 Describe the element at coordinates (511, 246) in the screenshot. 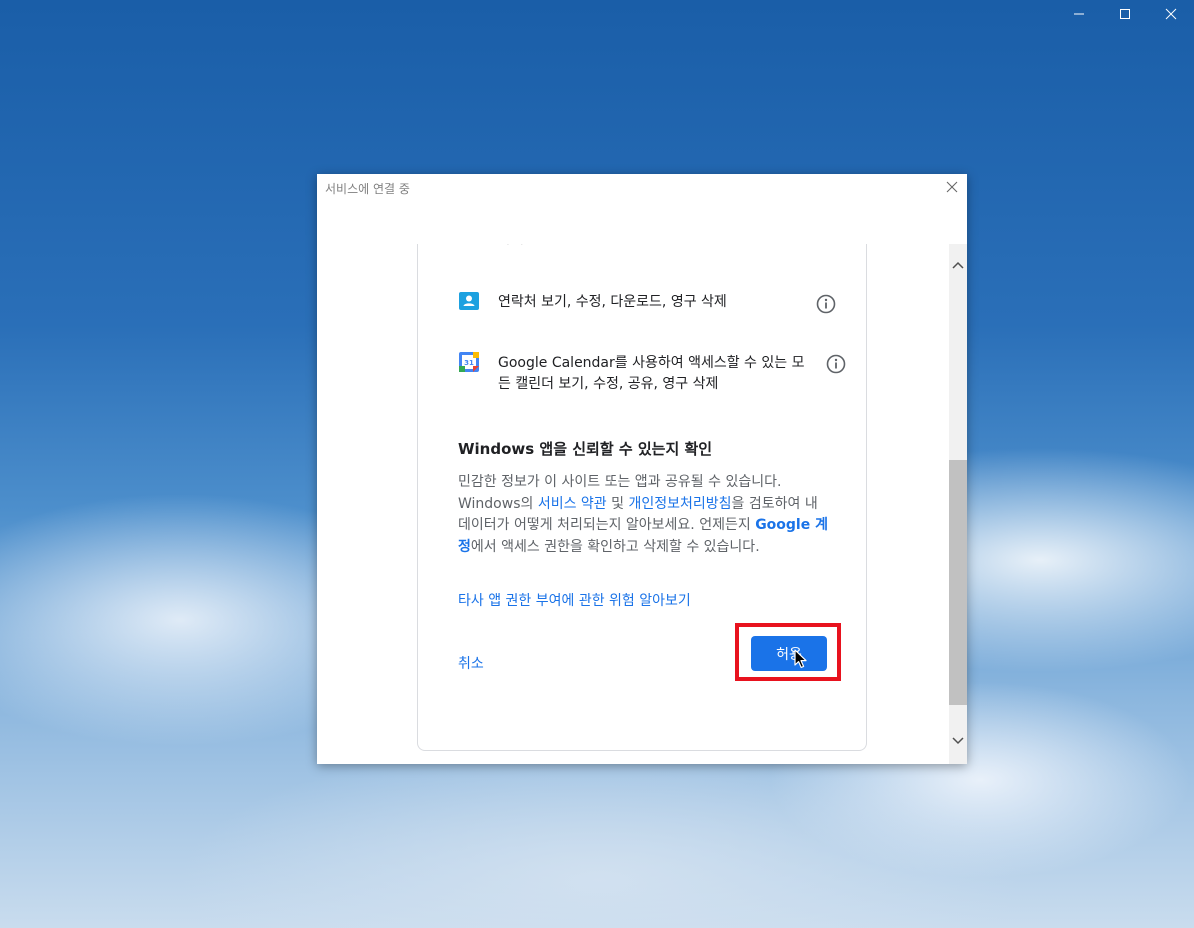

I see `clipped-permission-text: 삭제` at that location.